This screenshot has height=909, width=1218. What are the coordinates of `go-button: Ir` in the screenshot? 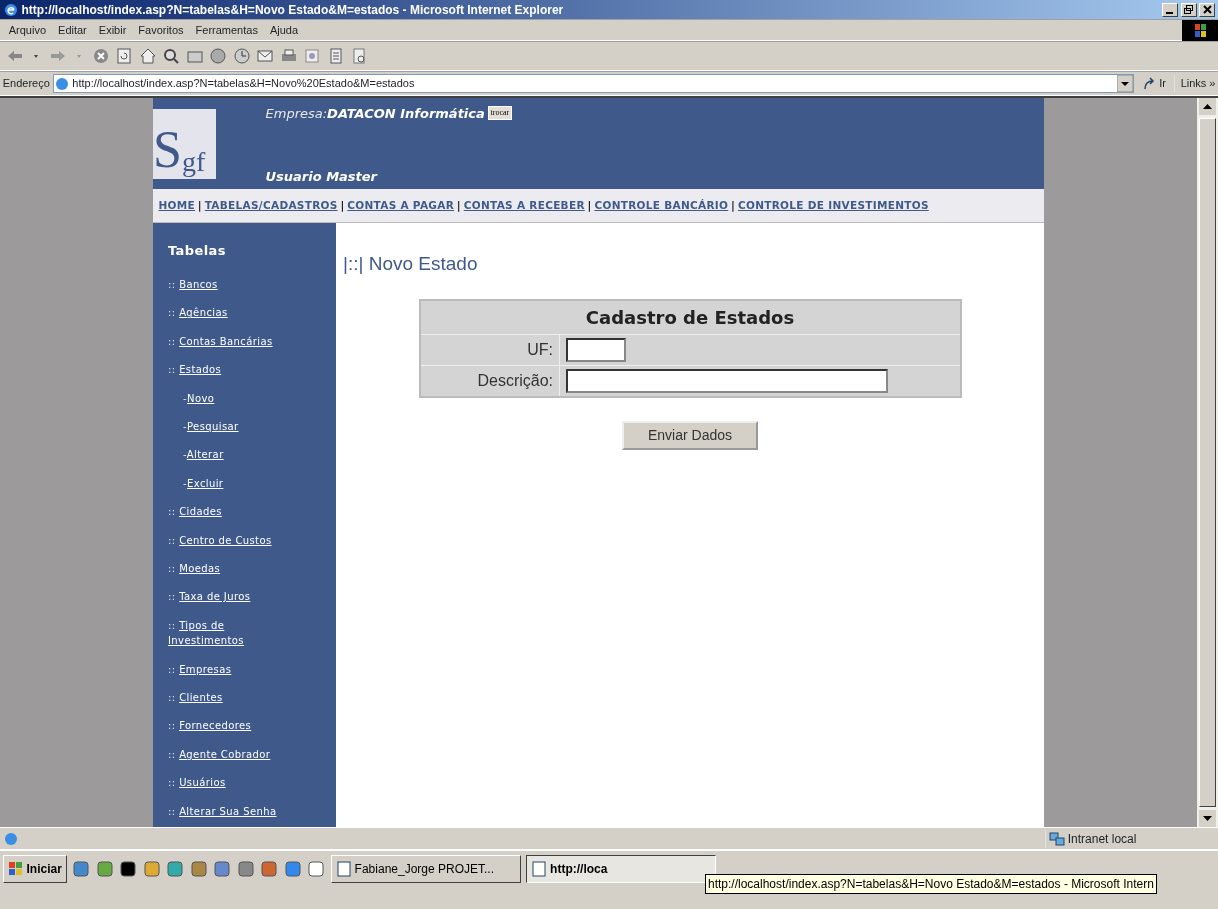 It's located at (1154, 83).